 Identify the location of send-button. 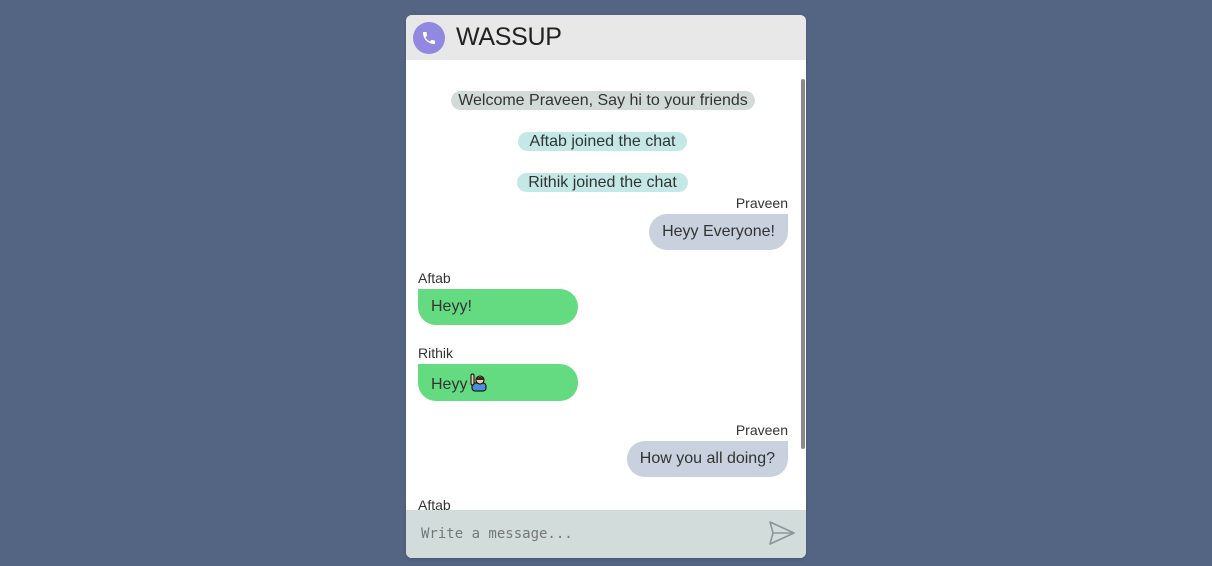
(782, 534).